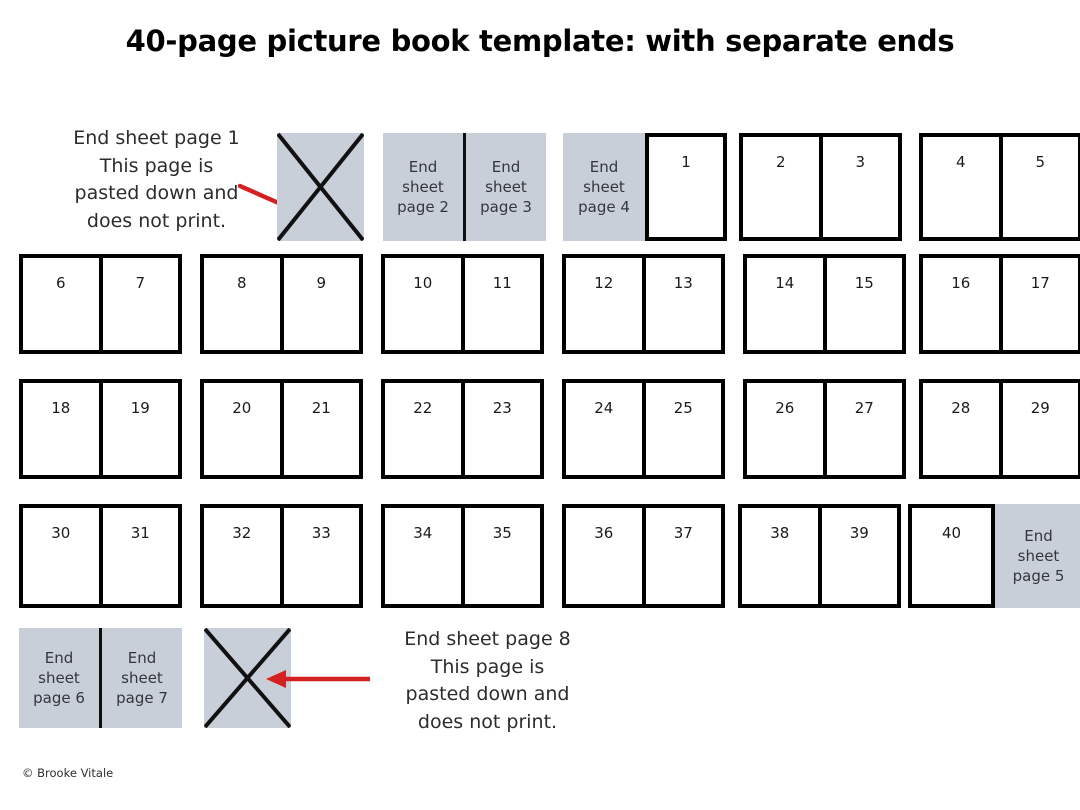 The height and width of the screenshot is (810, 1080). Describe the element at coordinates (502, 408) in the screenshot. I see `page-number: 23` at that location.